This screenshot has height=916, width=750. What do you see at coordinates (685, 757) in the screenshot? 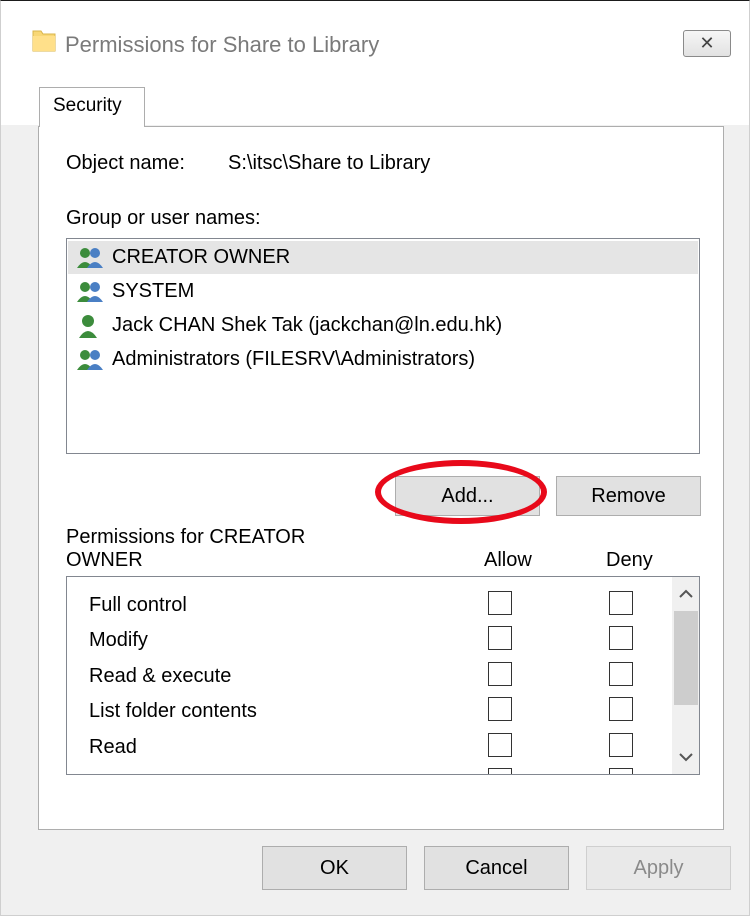
I see `scroll-down-icon` at bounding box center [685, 757].